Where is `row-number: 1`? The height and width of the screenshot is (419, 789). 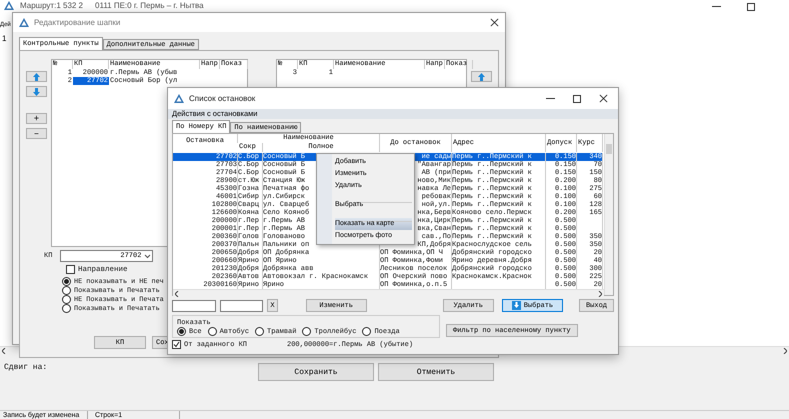 row-number: 1 is located at coordinates (3, 38).